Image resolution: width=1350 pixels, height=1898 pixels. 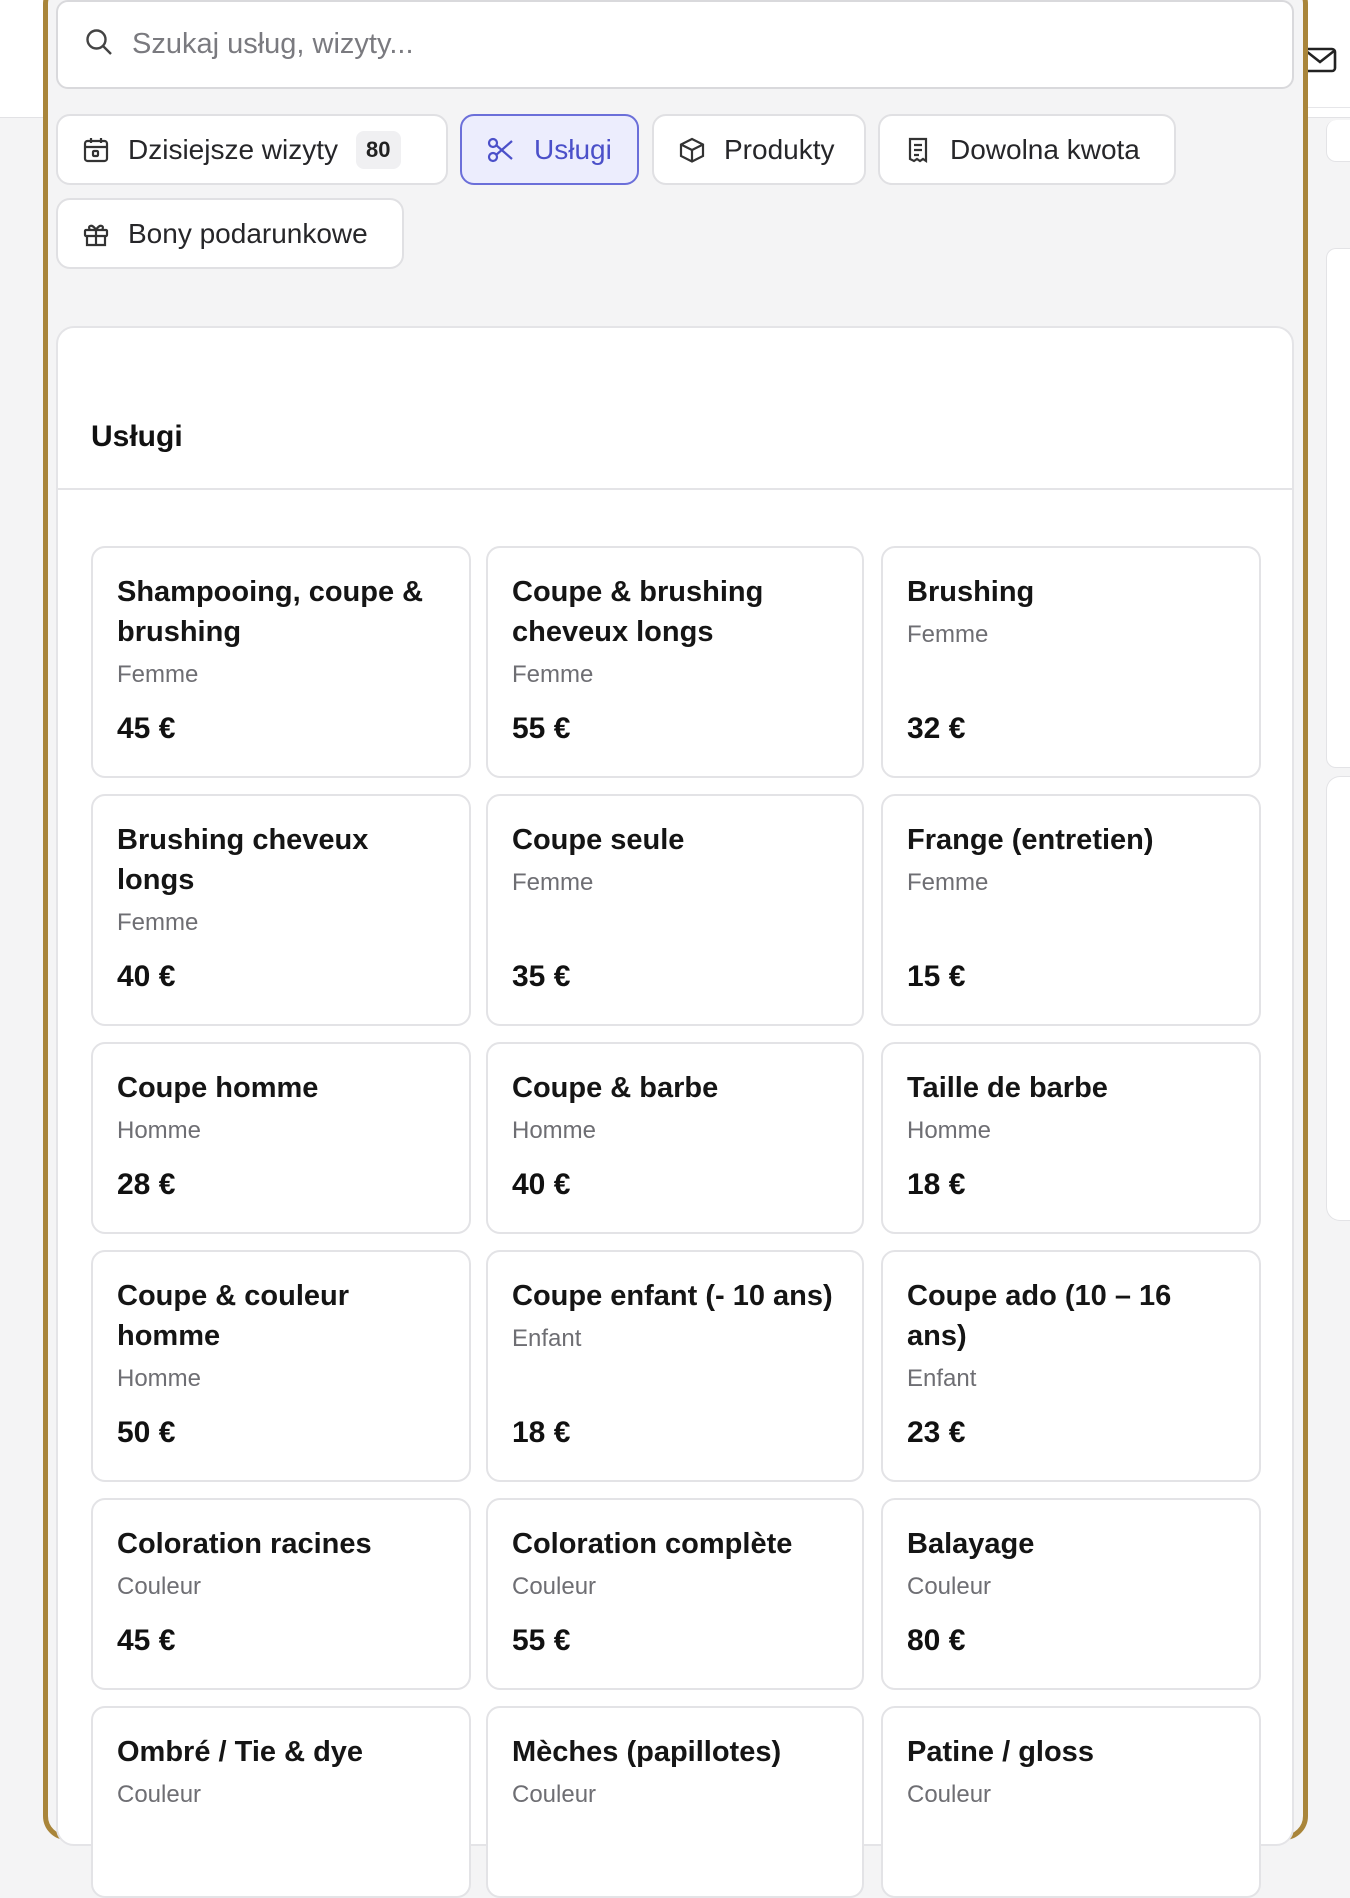 I want to click on service-card: Brushing Femme 32 €, so click(x=1071, y=662).